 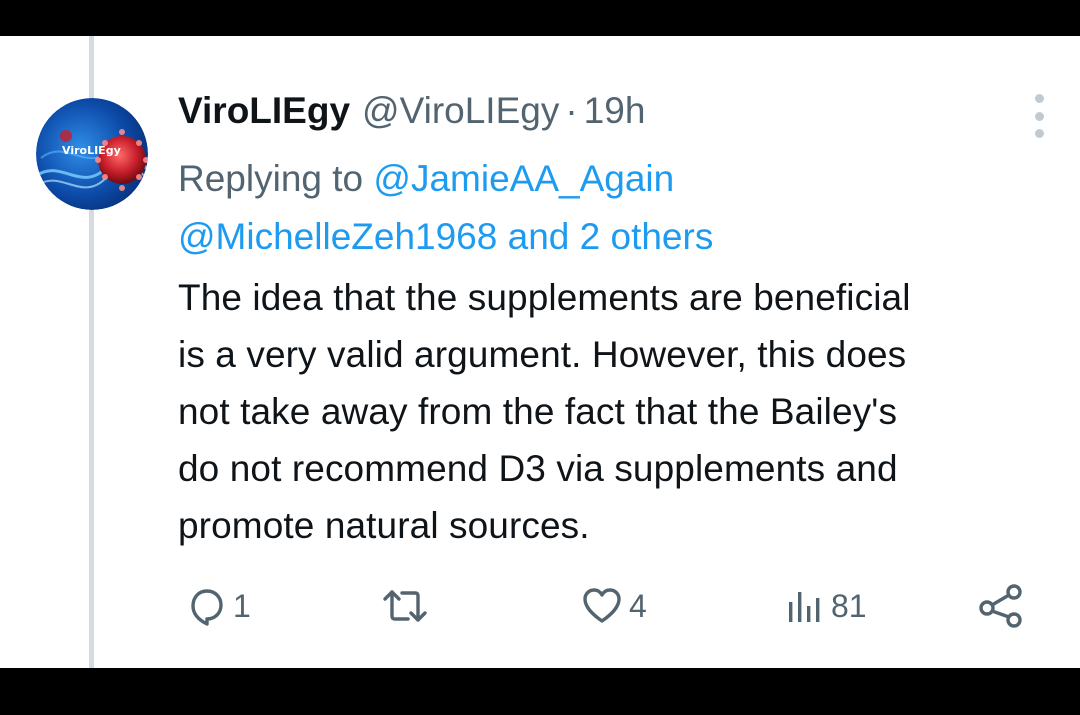 I want to click on avatar: ViroLIEgy, so click(x=92, y=154).